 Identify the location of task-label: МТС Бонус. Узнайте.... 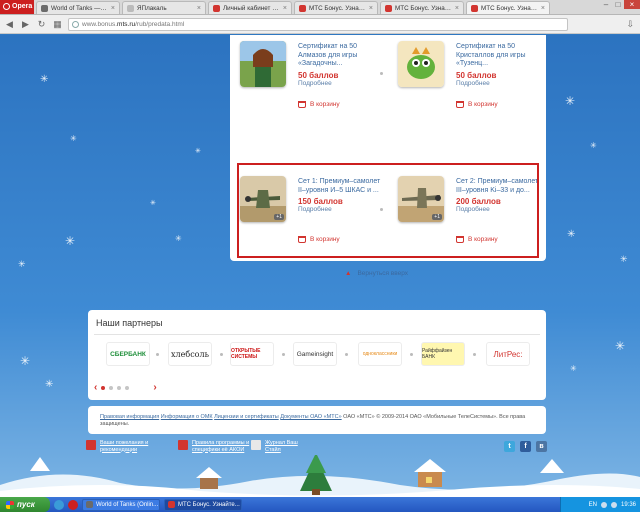
(209, 504).